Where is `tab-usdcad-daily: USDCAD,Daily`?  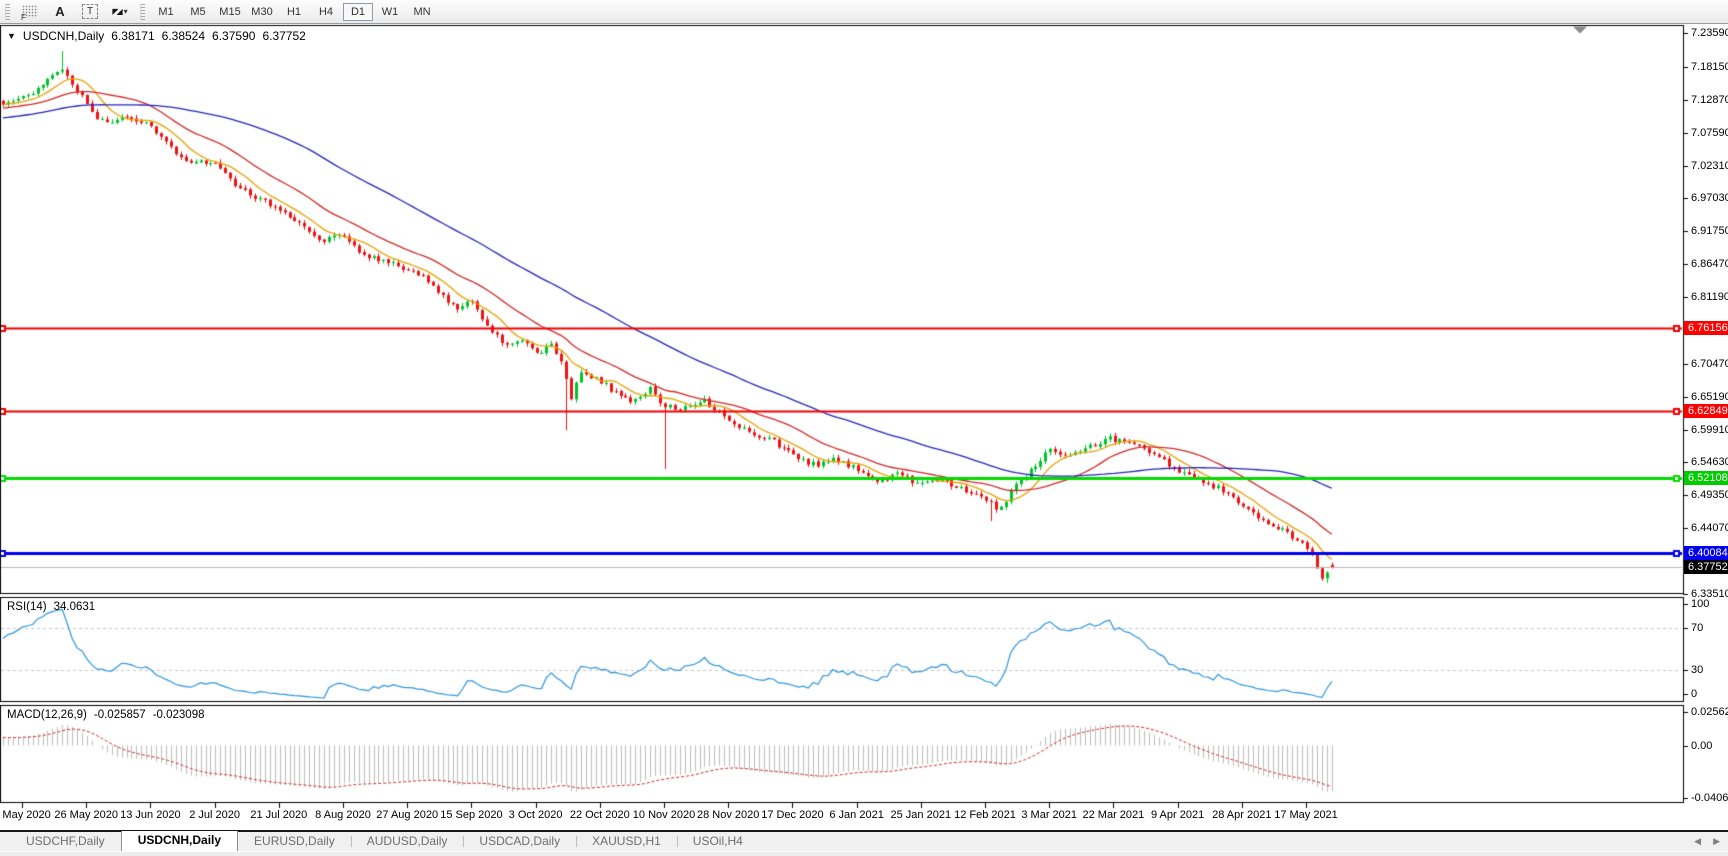 tab-usdcad-daily: USDCAD,Daily is located at coordinates (519, 841).